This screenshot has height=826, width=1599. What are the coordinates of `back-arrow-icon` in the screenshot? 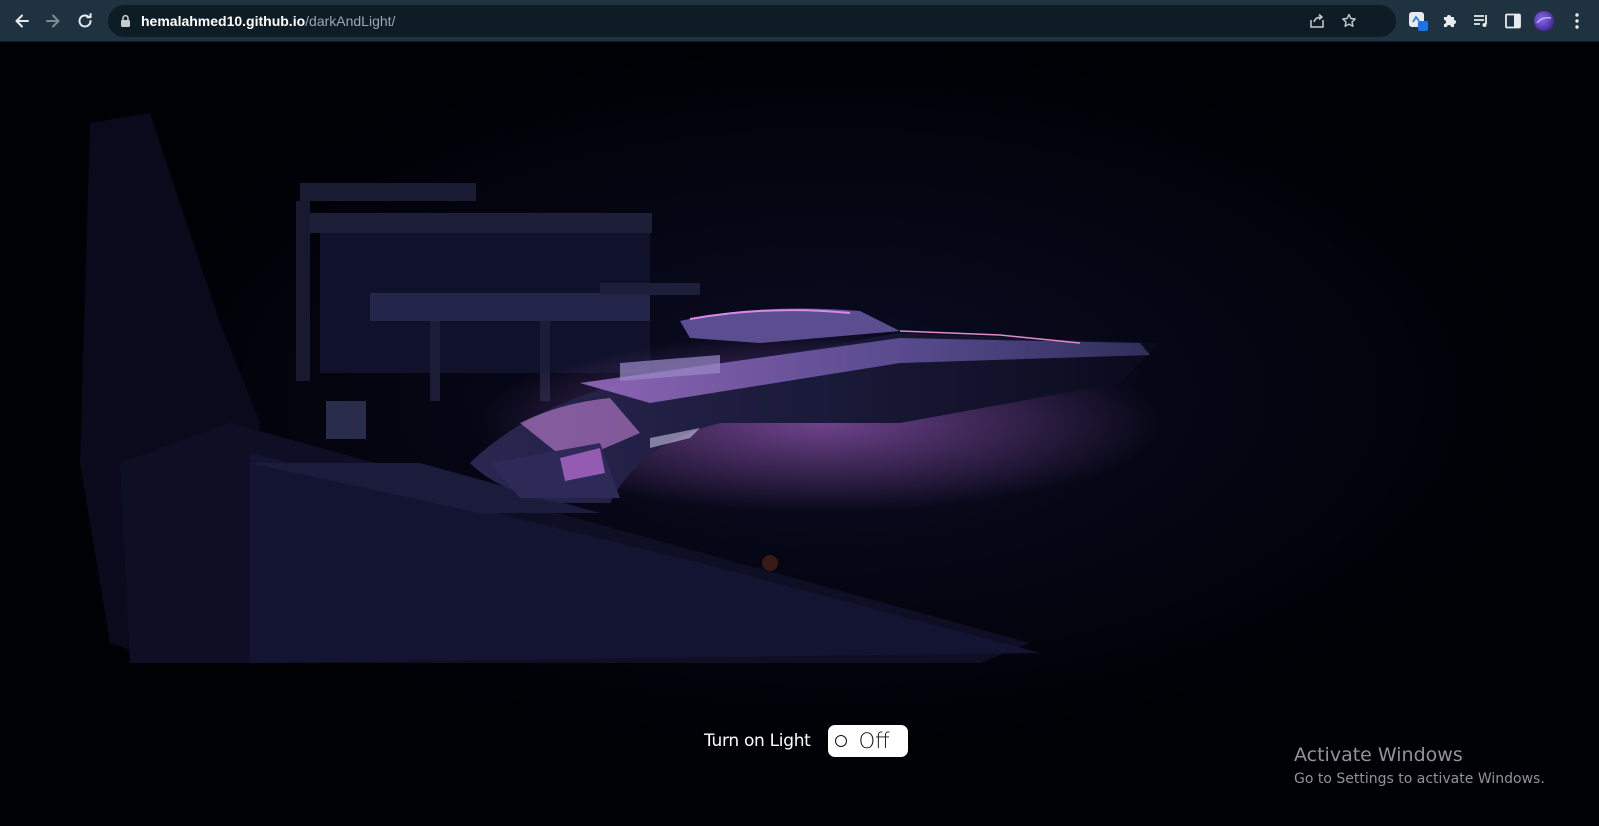 It's located at (22, 21).